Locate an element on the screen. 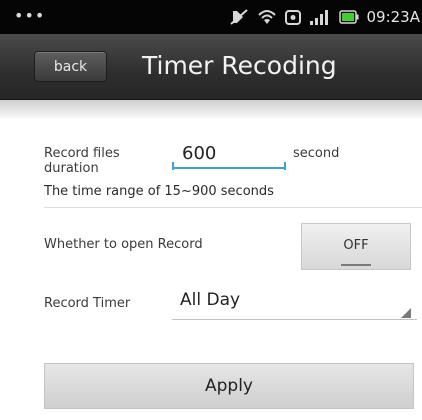  range-hint: The time range of 15~900 seconds is located at coordinates (159, 191).